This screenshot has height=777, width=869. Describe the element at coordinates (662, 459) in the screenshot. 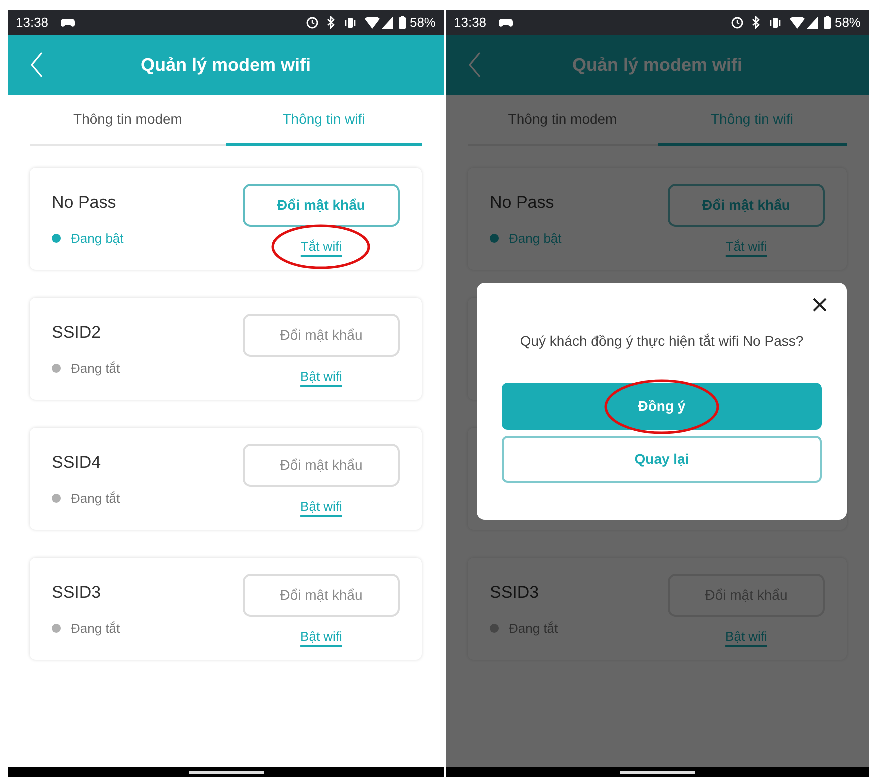

I see `back-button: Quay lại` at that location.